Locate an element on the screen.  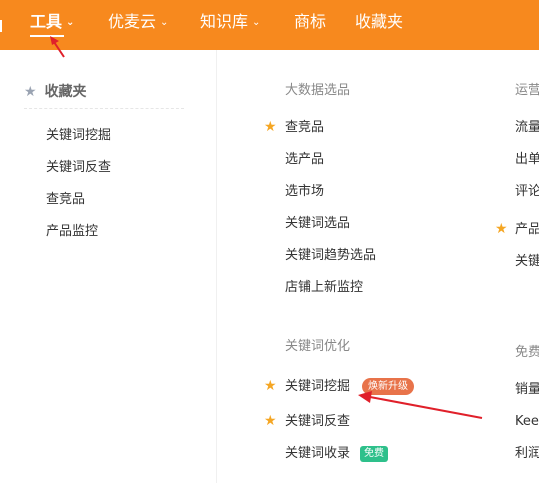
favorite-item: 关键词反查 is located at coordinates (78, 168).